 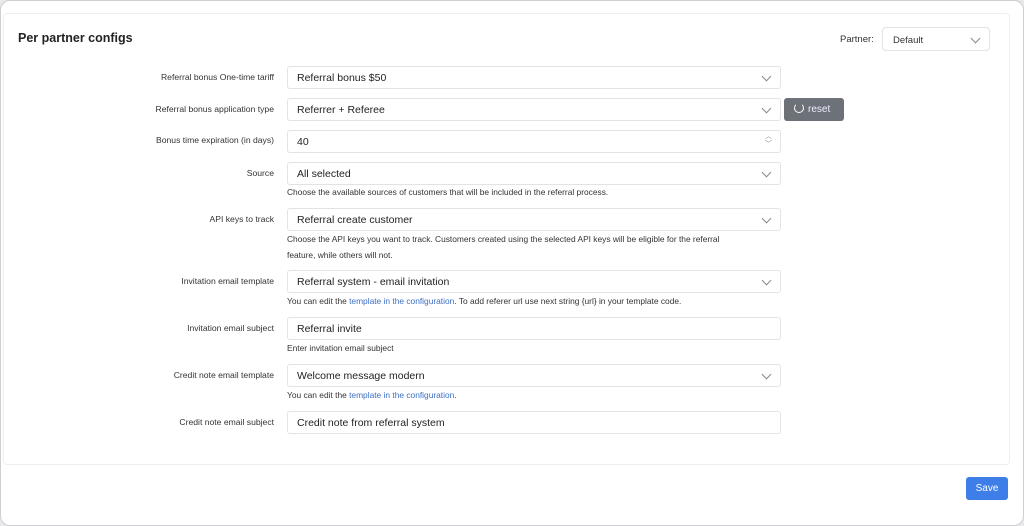 What do you see at coordinates (908, 40) in the screenshot?
I see `partner-value: Default` at bounding box center [908, 40].